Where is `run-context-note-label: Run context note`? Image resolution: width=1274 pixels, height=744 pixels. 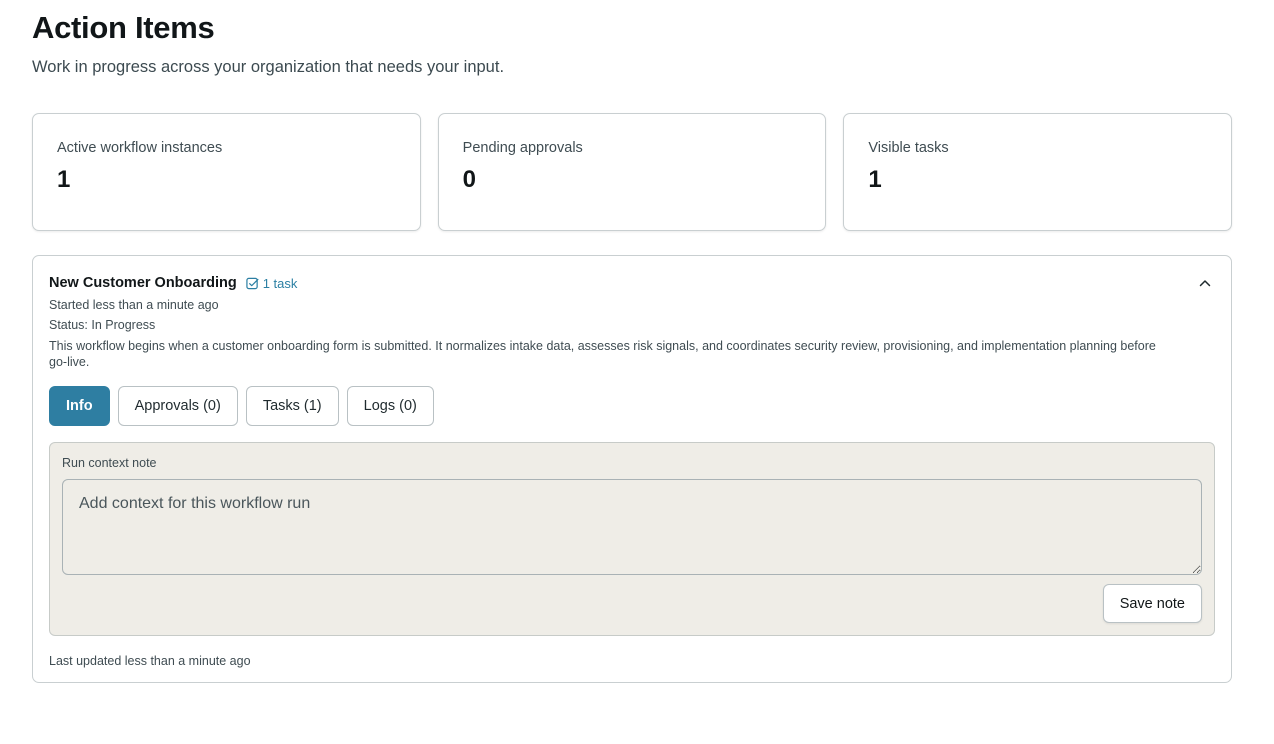
run-context-note-label: Run context note is located at coordinates (109, 463).